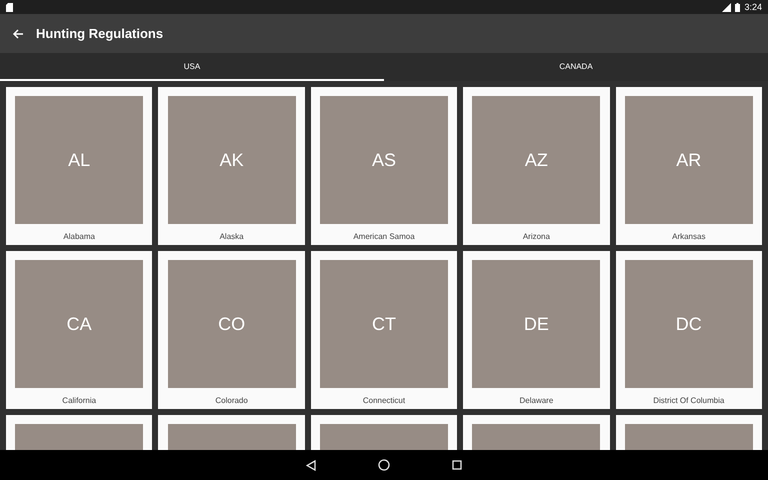 The width and height of the screenshot is (768, 480). I want to click on state-card: AS American Samoa, so click(384, 166).